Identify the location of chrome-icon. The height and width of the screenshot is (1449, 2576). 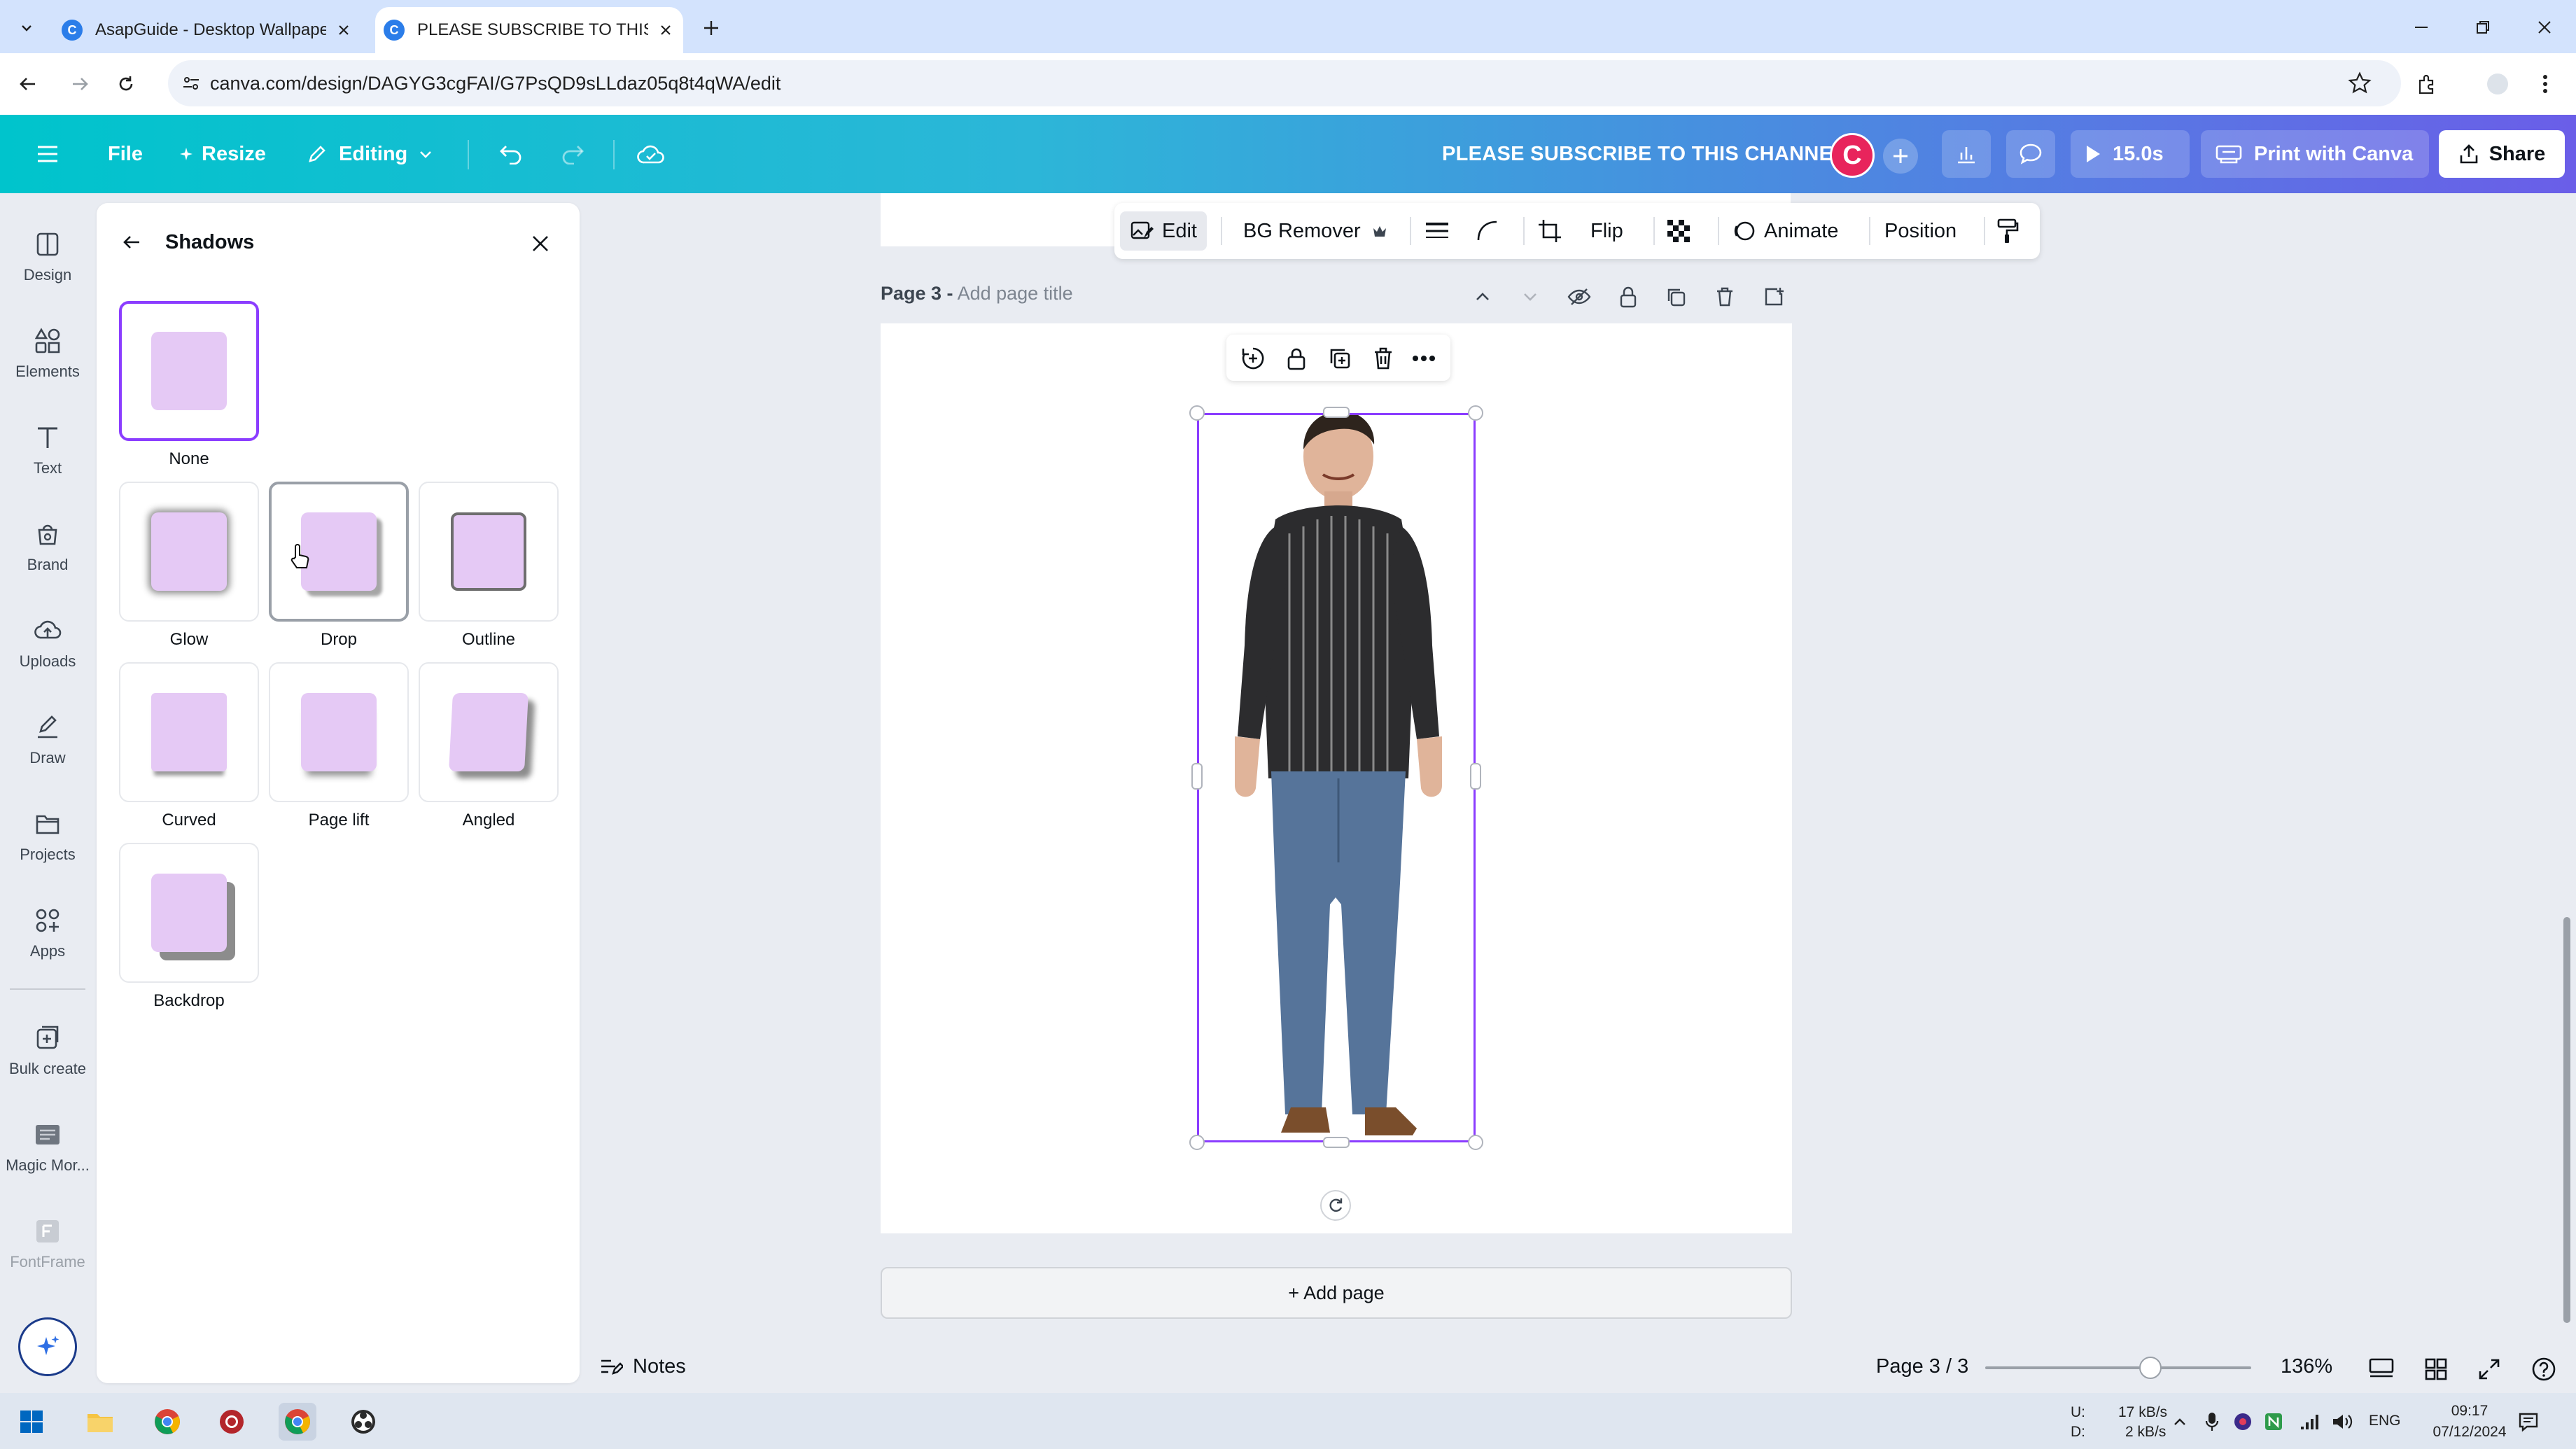
(167, 1422).